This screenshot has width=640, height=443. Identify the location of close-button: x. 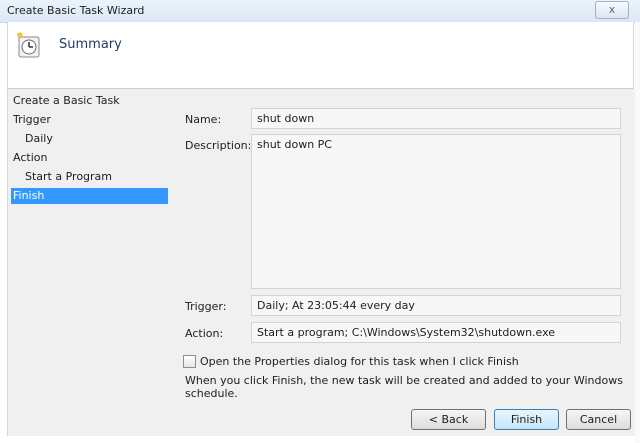
(612, 10).